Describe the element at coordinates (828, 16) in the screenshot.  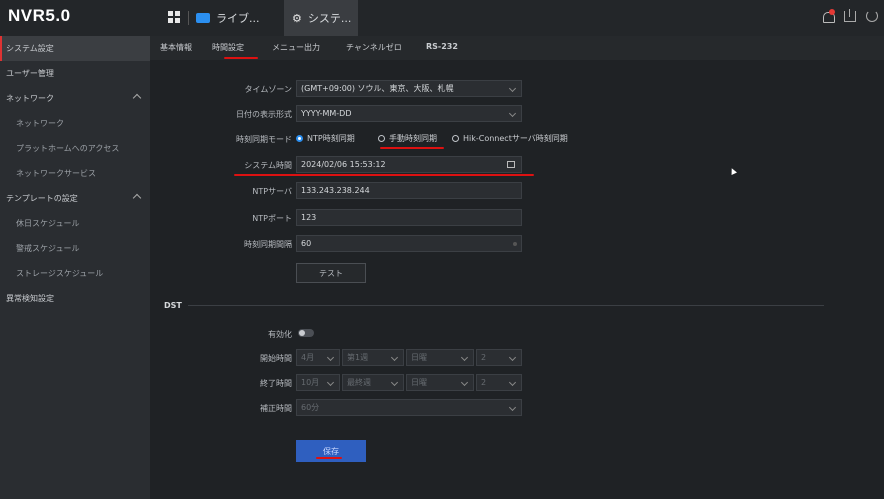
I see `alarm-bell-icon` at that location.